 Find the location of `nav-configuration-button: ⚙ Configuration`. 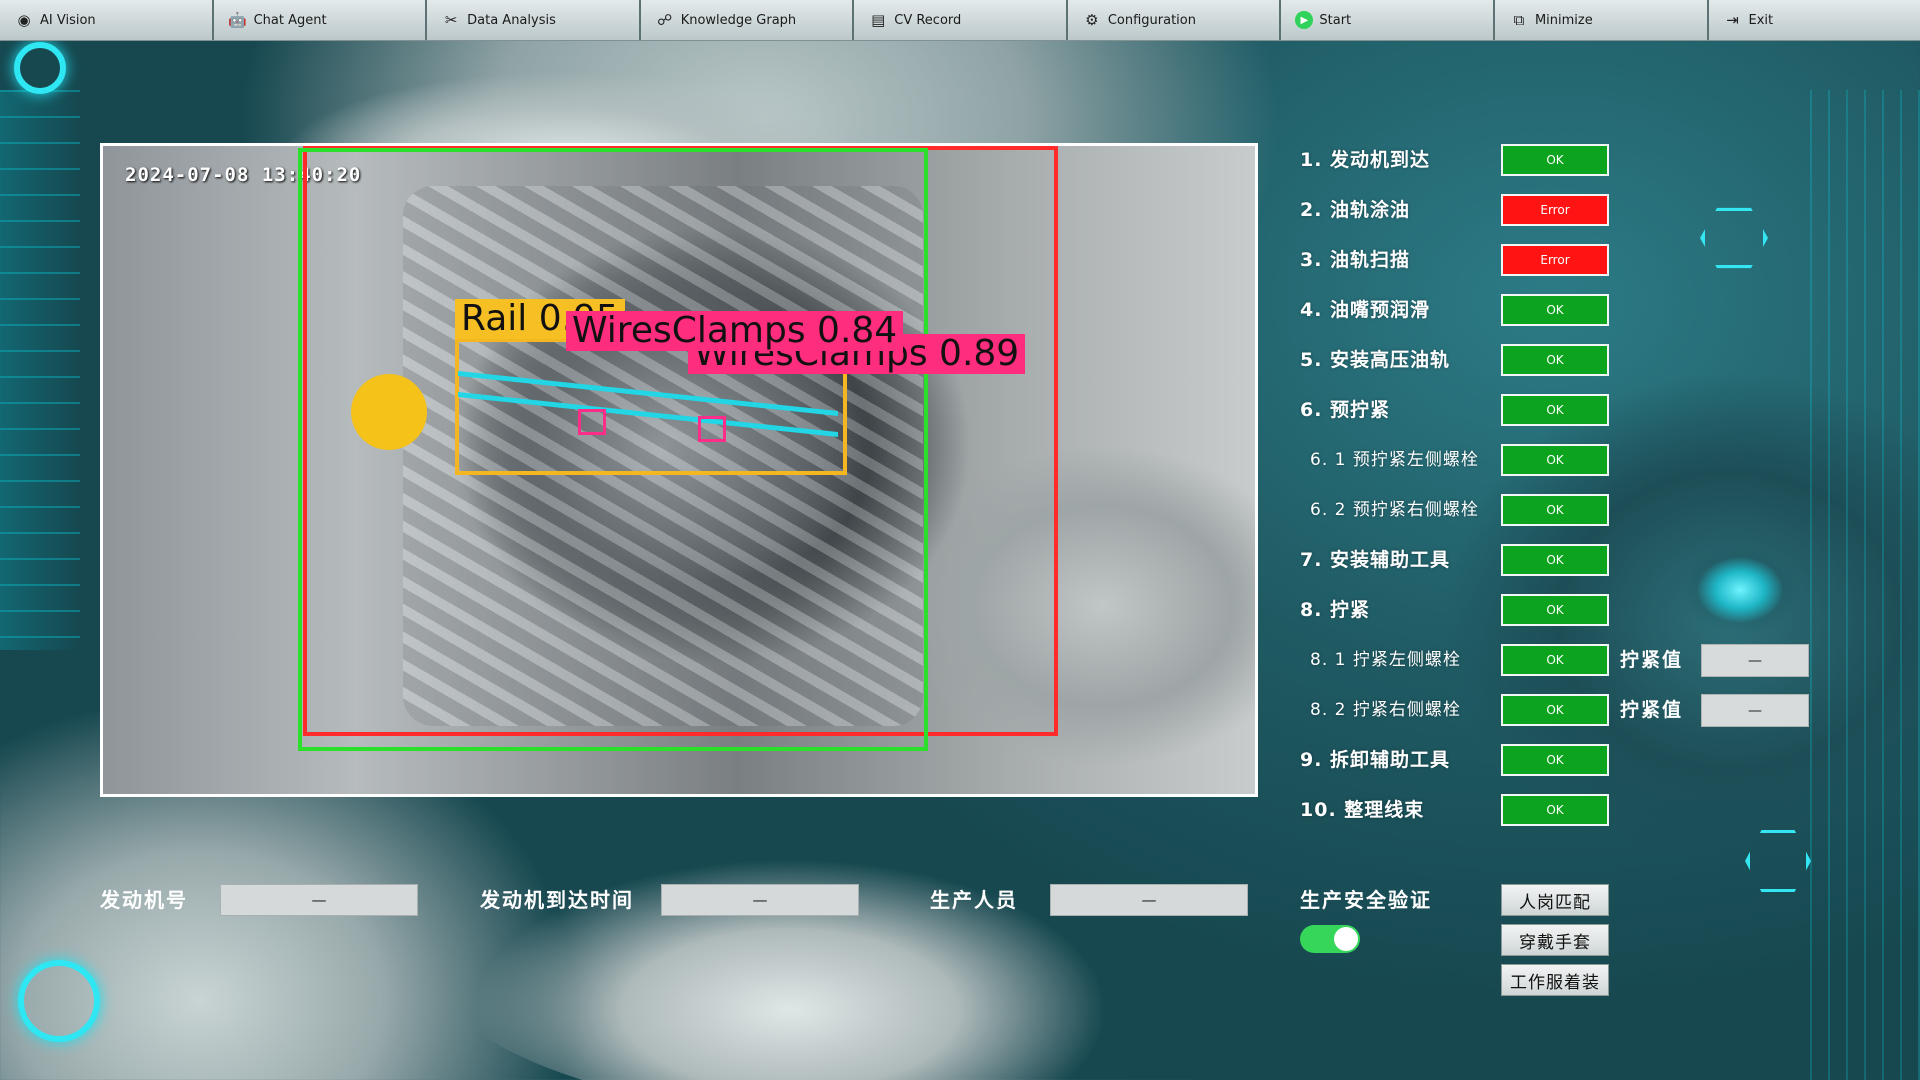

nav-configuration-button: ⚙ Configuration is located at coordinates (1174, 20).